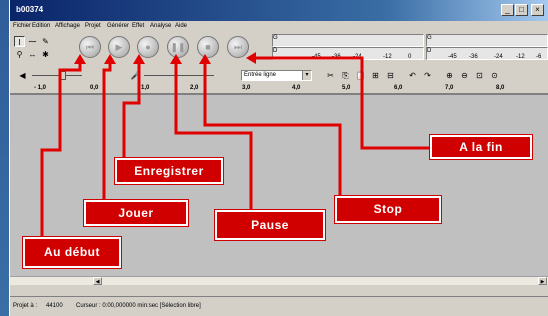 This screenshot has height=316, width=548. Describe the element at coordinates (464, 75) in the screenshot. I see `zoom-out-icon: ⊖` at that location.